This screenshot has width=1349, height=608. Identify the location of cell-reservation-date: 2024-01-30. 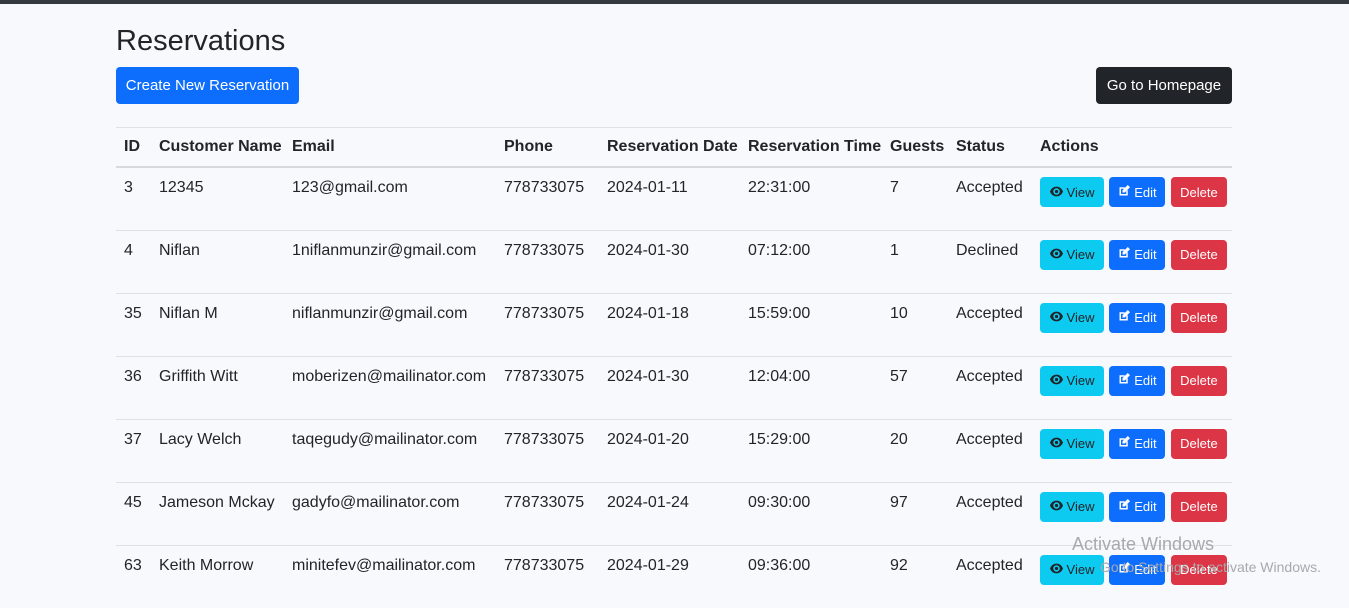
(648, 376).